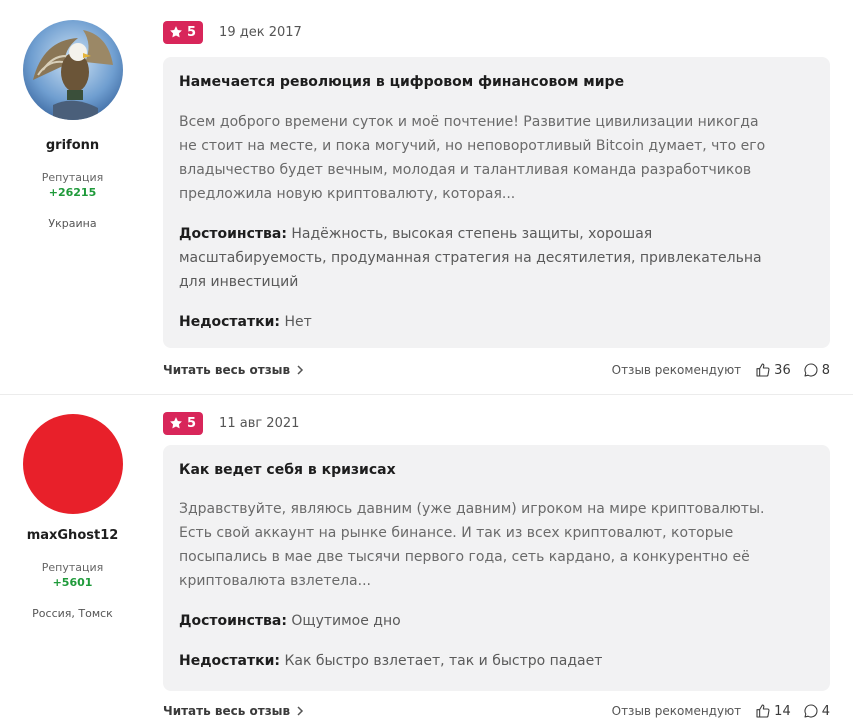  I want to click on comments-button: 4, so click(816, 711).